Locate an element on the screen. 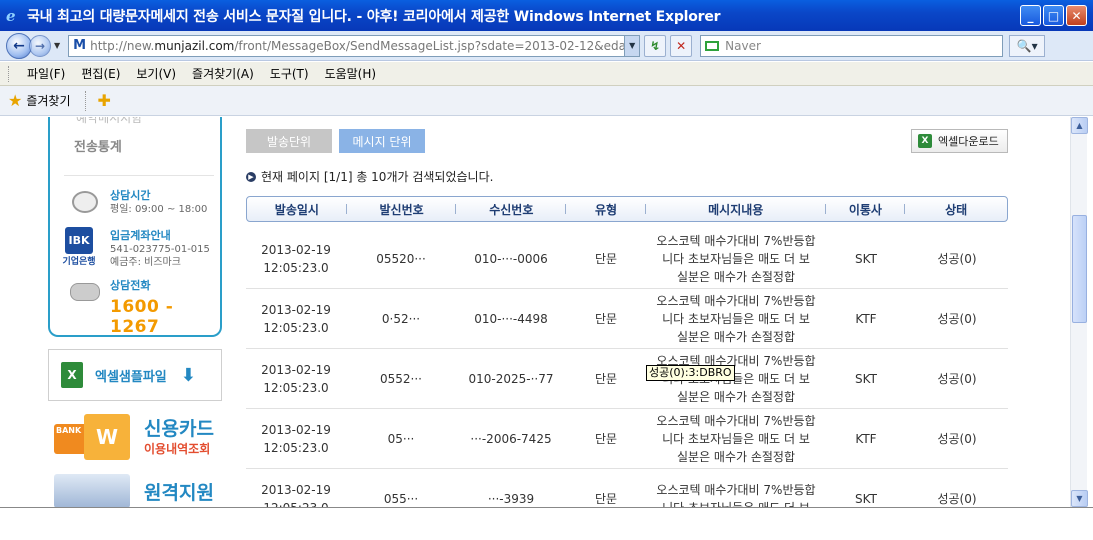 The height and width of the screenshot is (540, 1093). account-holder: 예금주: 비즈마크 is located at coordinates (145, 262).